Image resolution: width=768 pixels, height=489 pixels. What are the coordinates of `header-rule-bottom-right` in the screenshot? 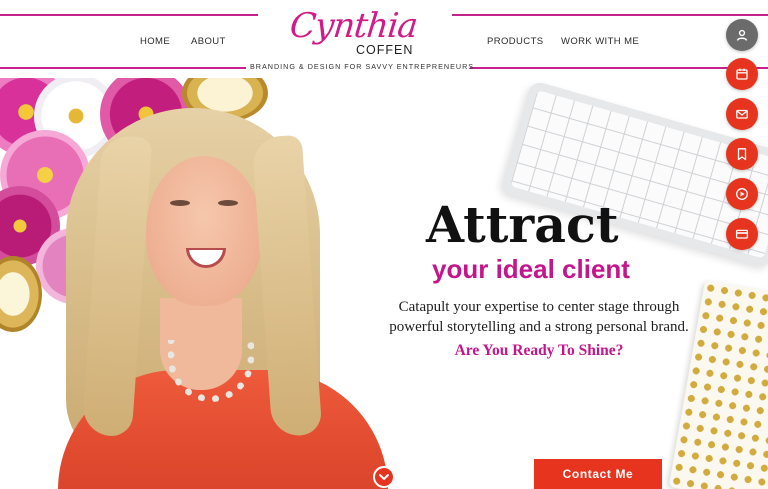 It's located at (619, 68).